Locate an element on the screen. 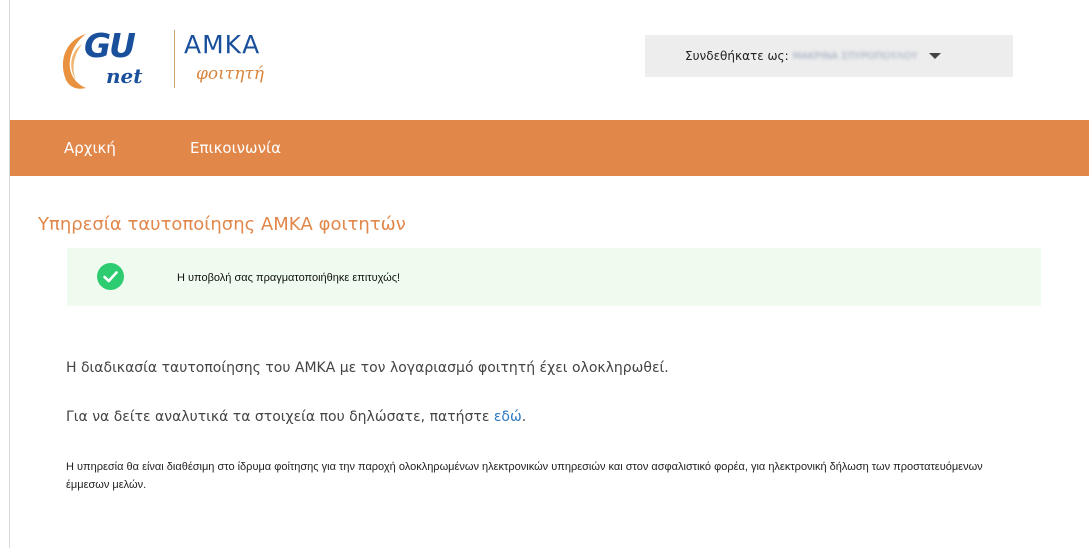 The image size is (1089, 548). gunet-amka-logo: GU net ΑΜΚΑ φοιτητή is located at coordinates (182, 61).